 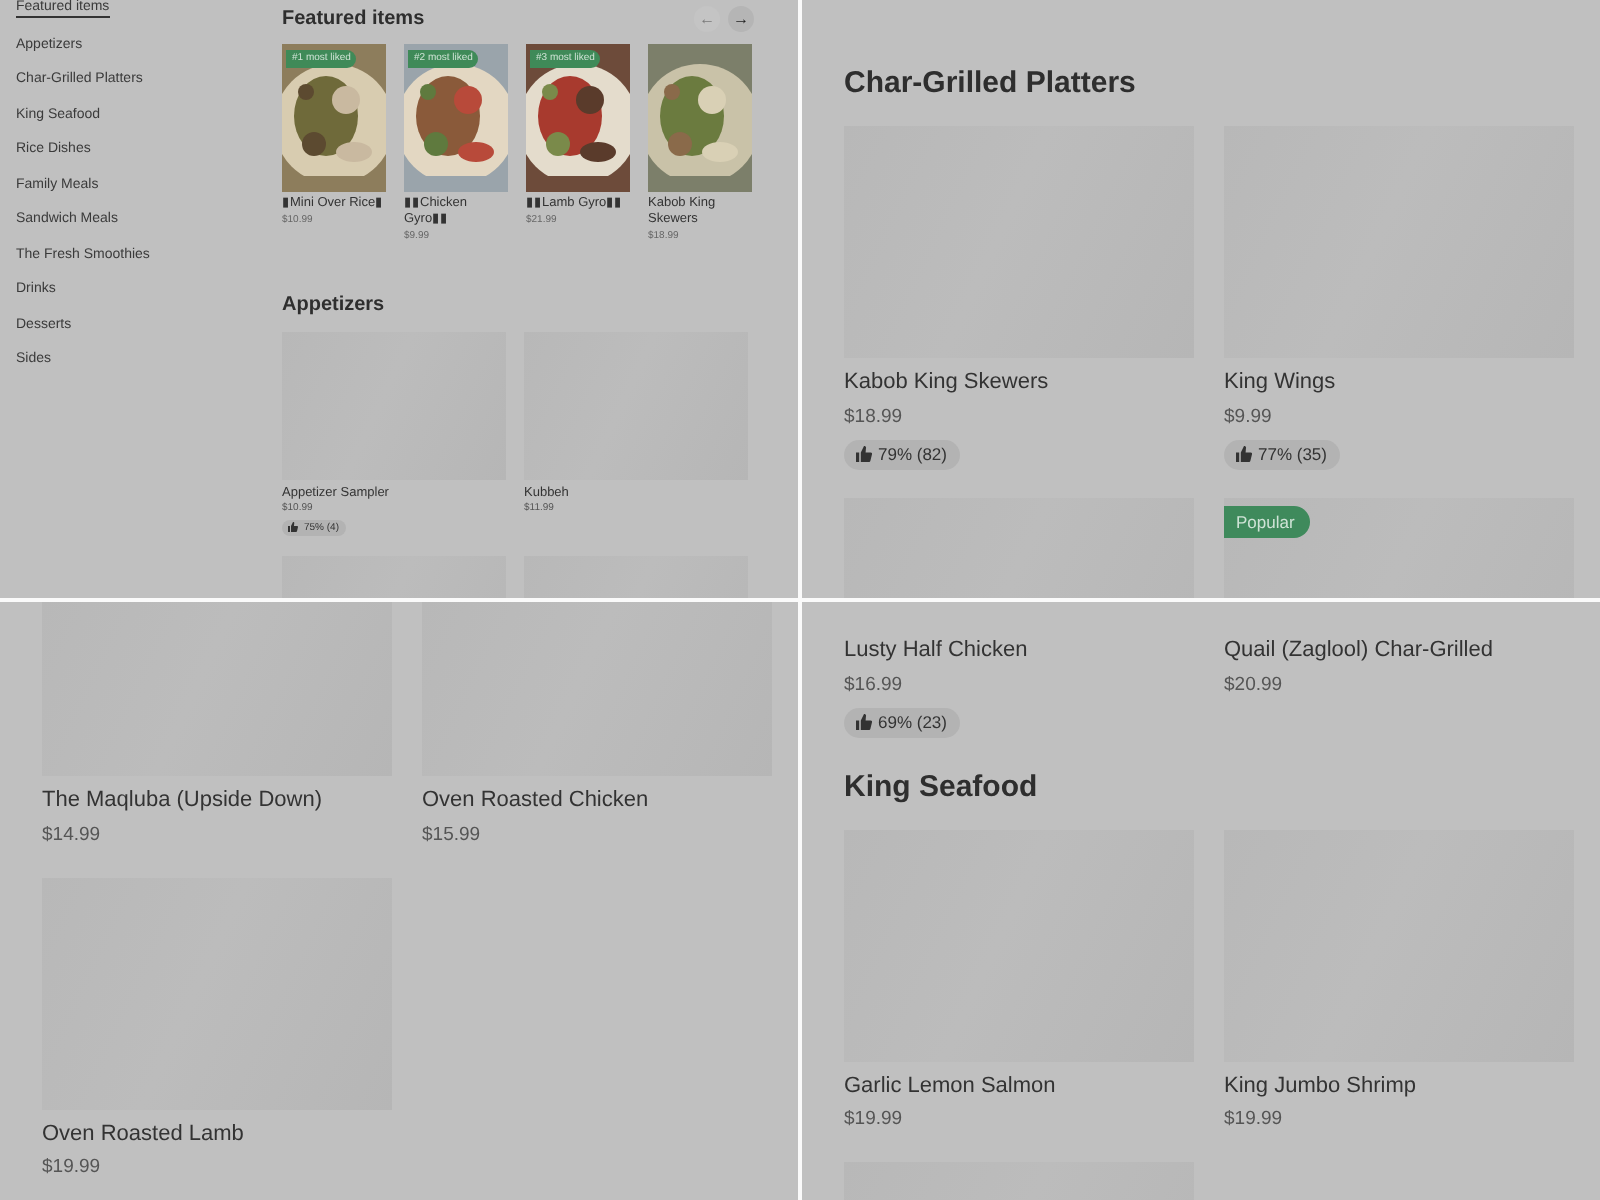 What do you see at coordinates (912, 722) in the screenshot?
I see `rating-text: 69% (23)` at bounding box center [912, 722].